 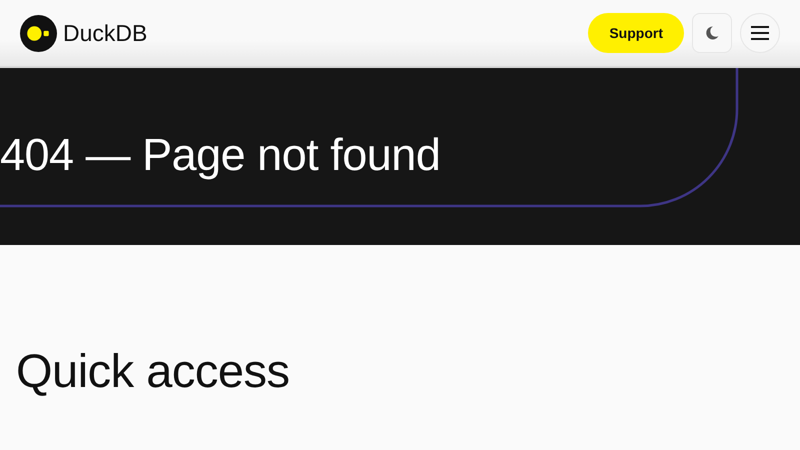 I want to click on moon-icon, so click(x=712, y=33).